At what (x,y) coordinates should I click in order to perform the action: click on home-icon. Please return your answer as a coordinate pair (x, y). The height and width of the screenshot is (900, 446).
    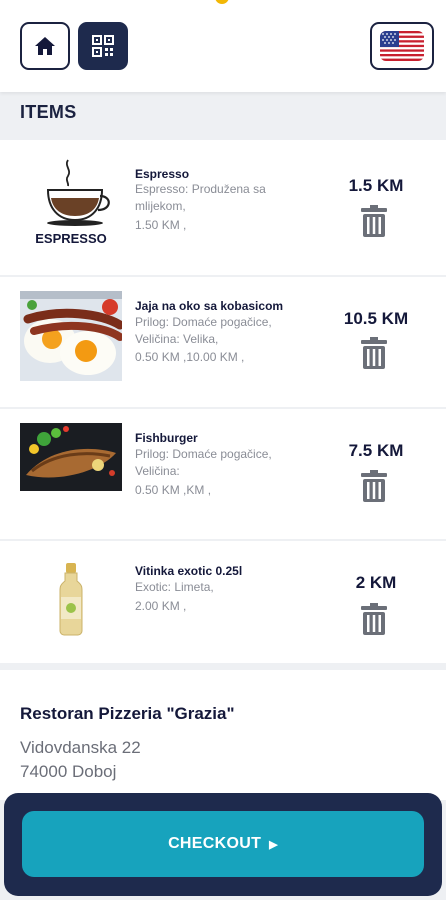
    Looking at the image, I should click on (45, 46).